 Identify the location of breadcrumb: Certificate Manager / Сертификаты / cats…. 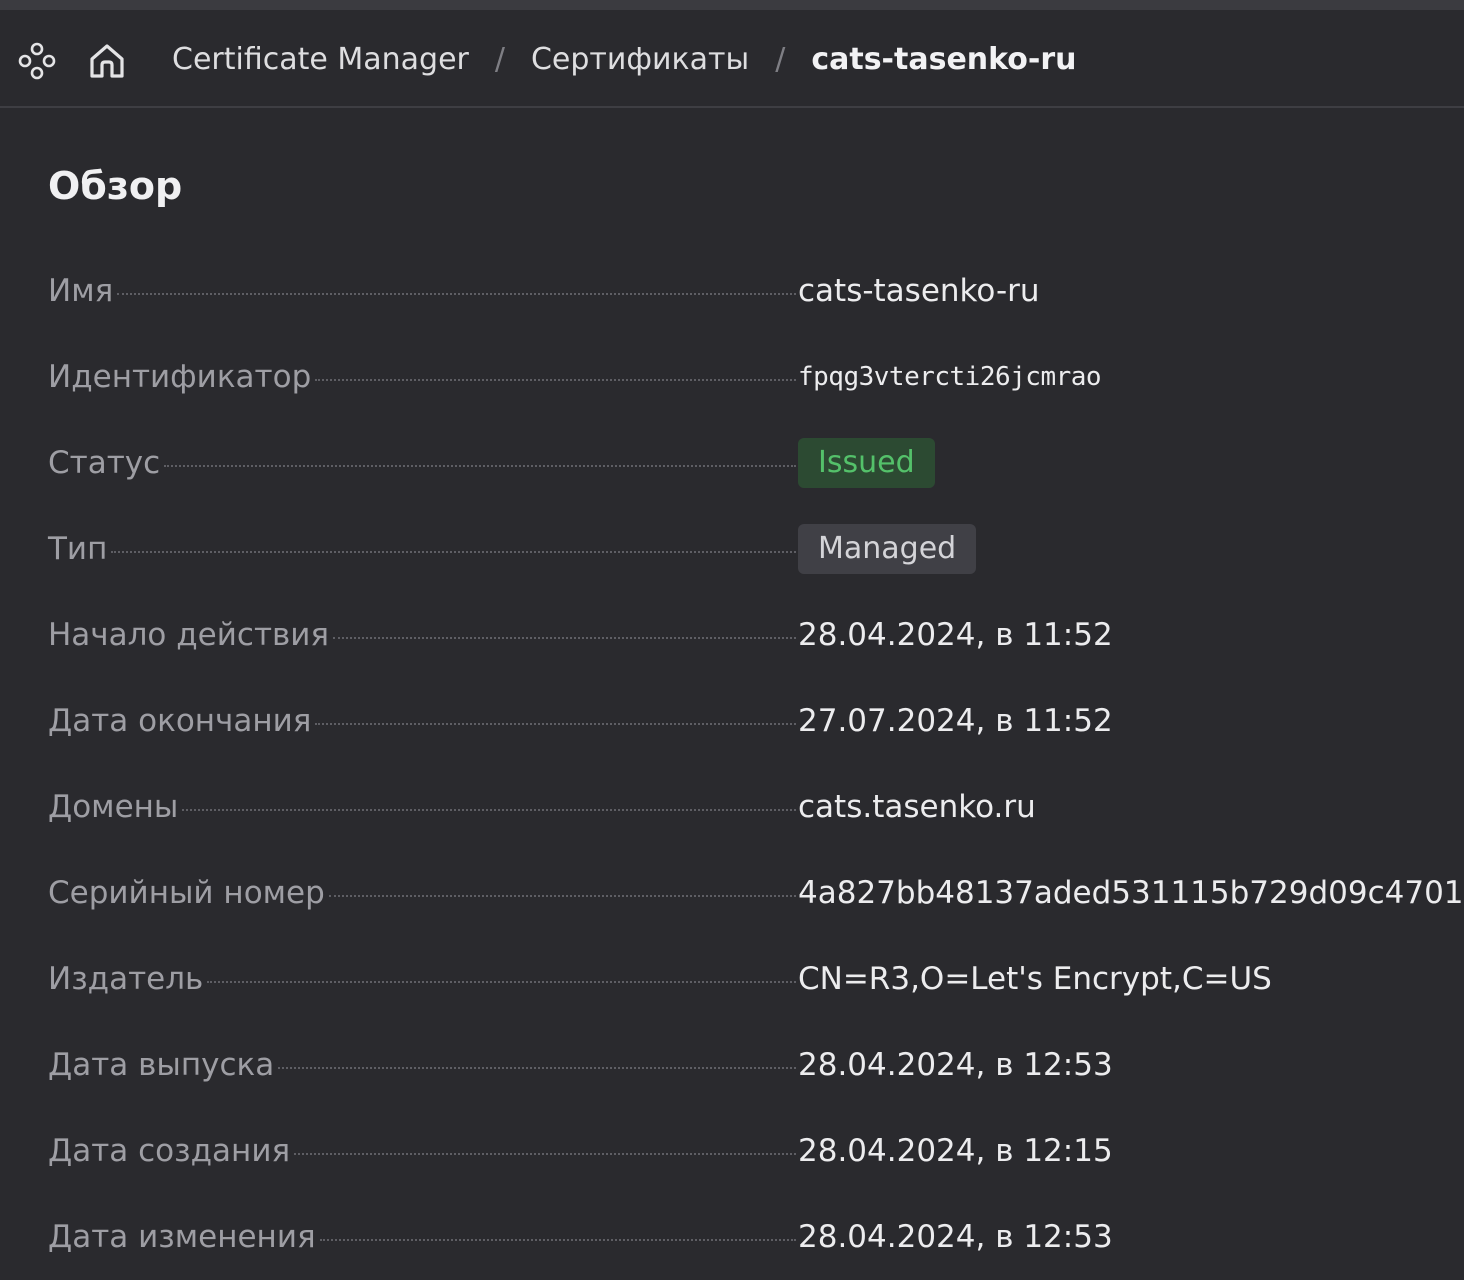
(624, 59).